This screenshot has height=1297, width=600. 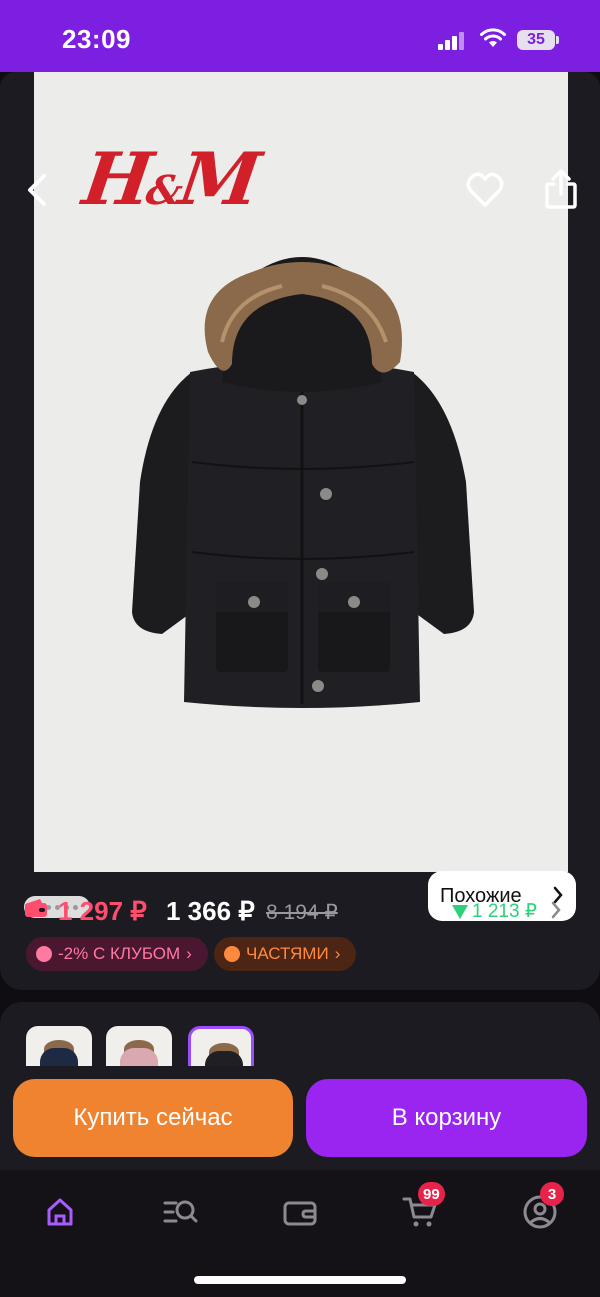 I want to click on heart-icon, so click(x=485, y=189).